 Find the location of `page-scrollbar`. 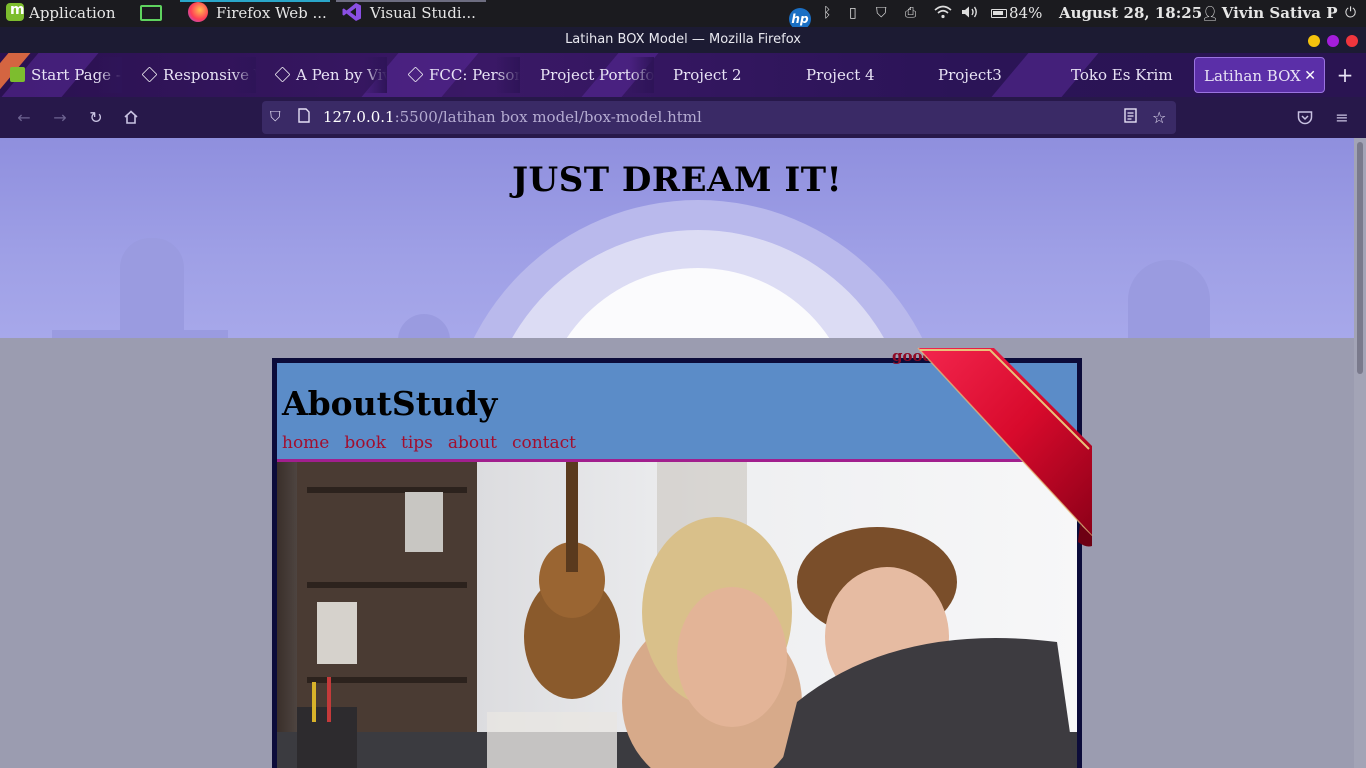

page-scrollbar is located at coordinates (1360, 453).